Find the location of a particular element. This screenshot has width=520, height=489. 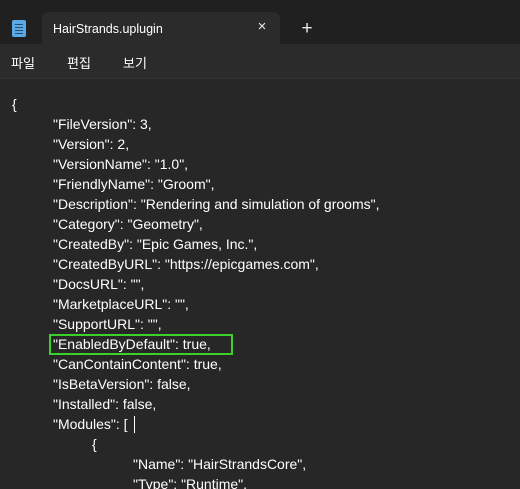

code-line: "MarketplaceURL": "", is located at coordinates (121, 304).